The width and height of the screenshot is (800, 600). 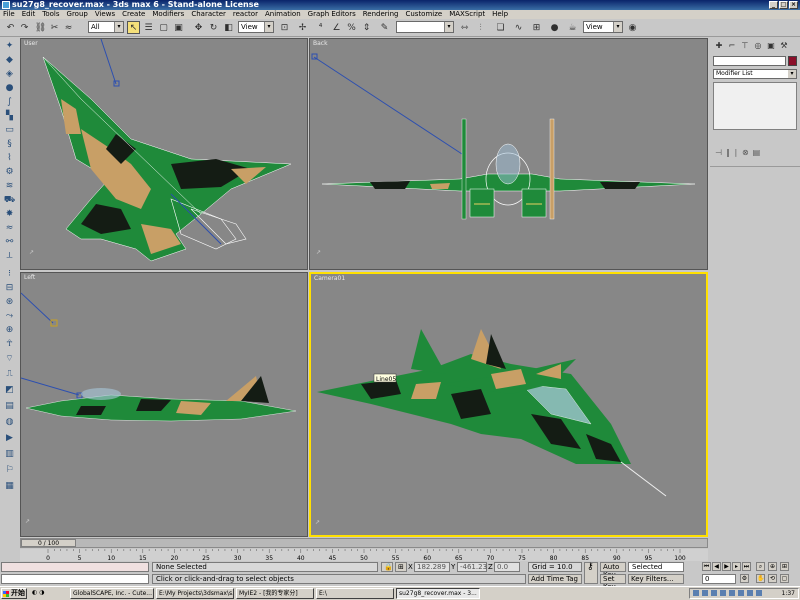 I want to click on unlink-icon: ✂, so click(x=54, y=27).